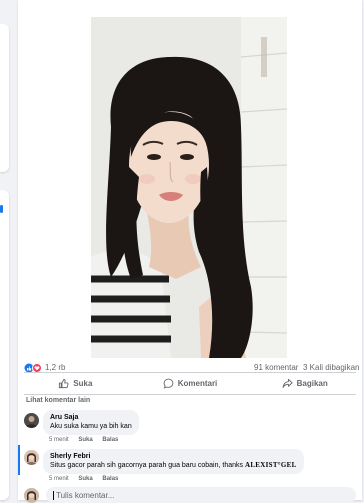 The height and width of the screenshot is (503, 364). I want to click on comment-author: Sherly Febri, so click(173, 456).